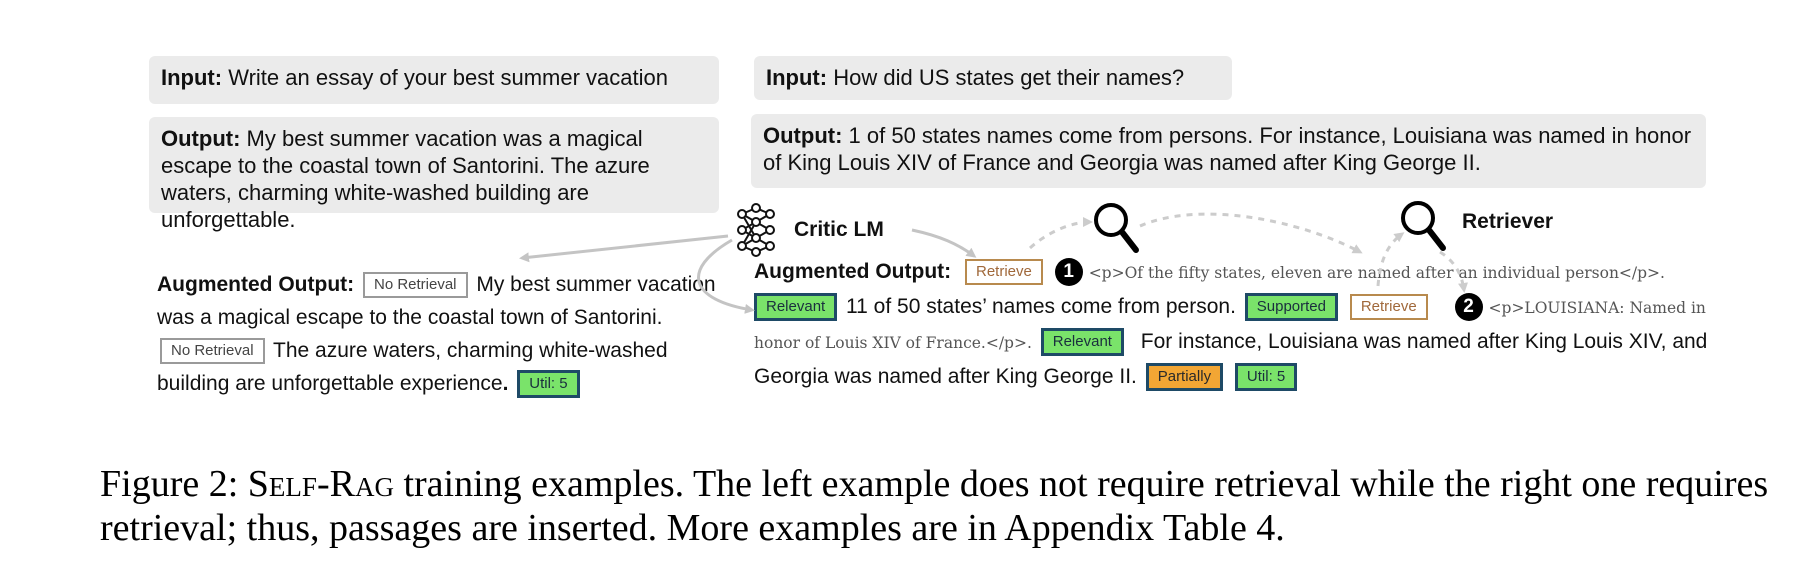 This screenshot has width=1816, height=584. What do you see at coordinates (342, 484) in the screenshot?
I see `caption-name-r: R` at bounding box center [342, 484].